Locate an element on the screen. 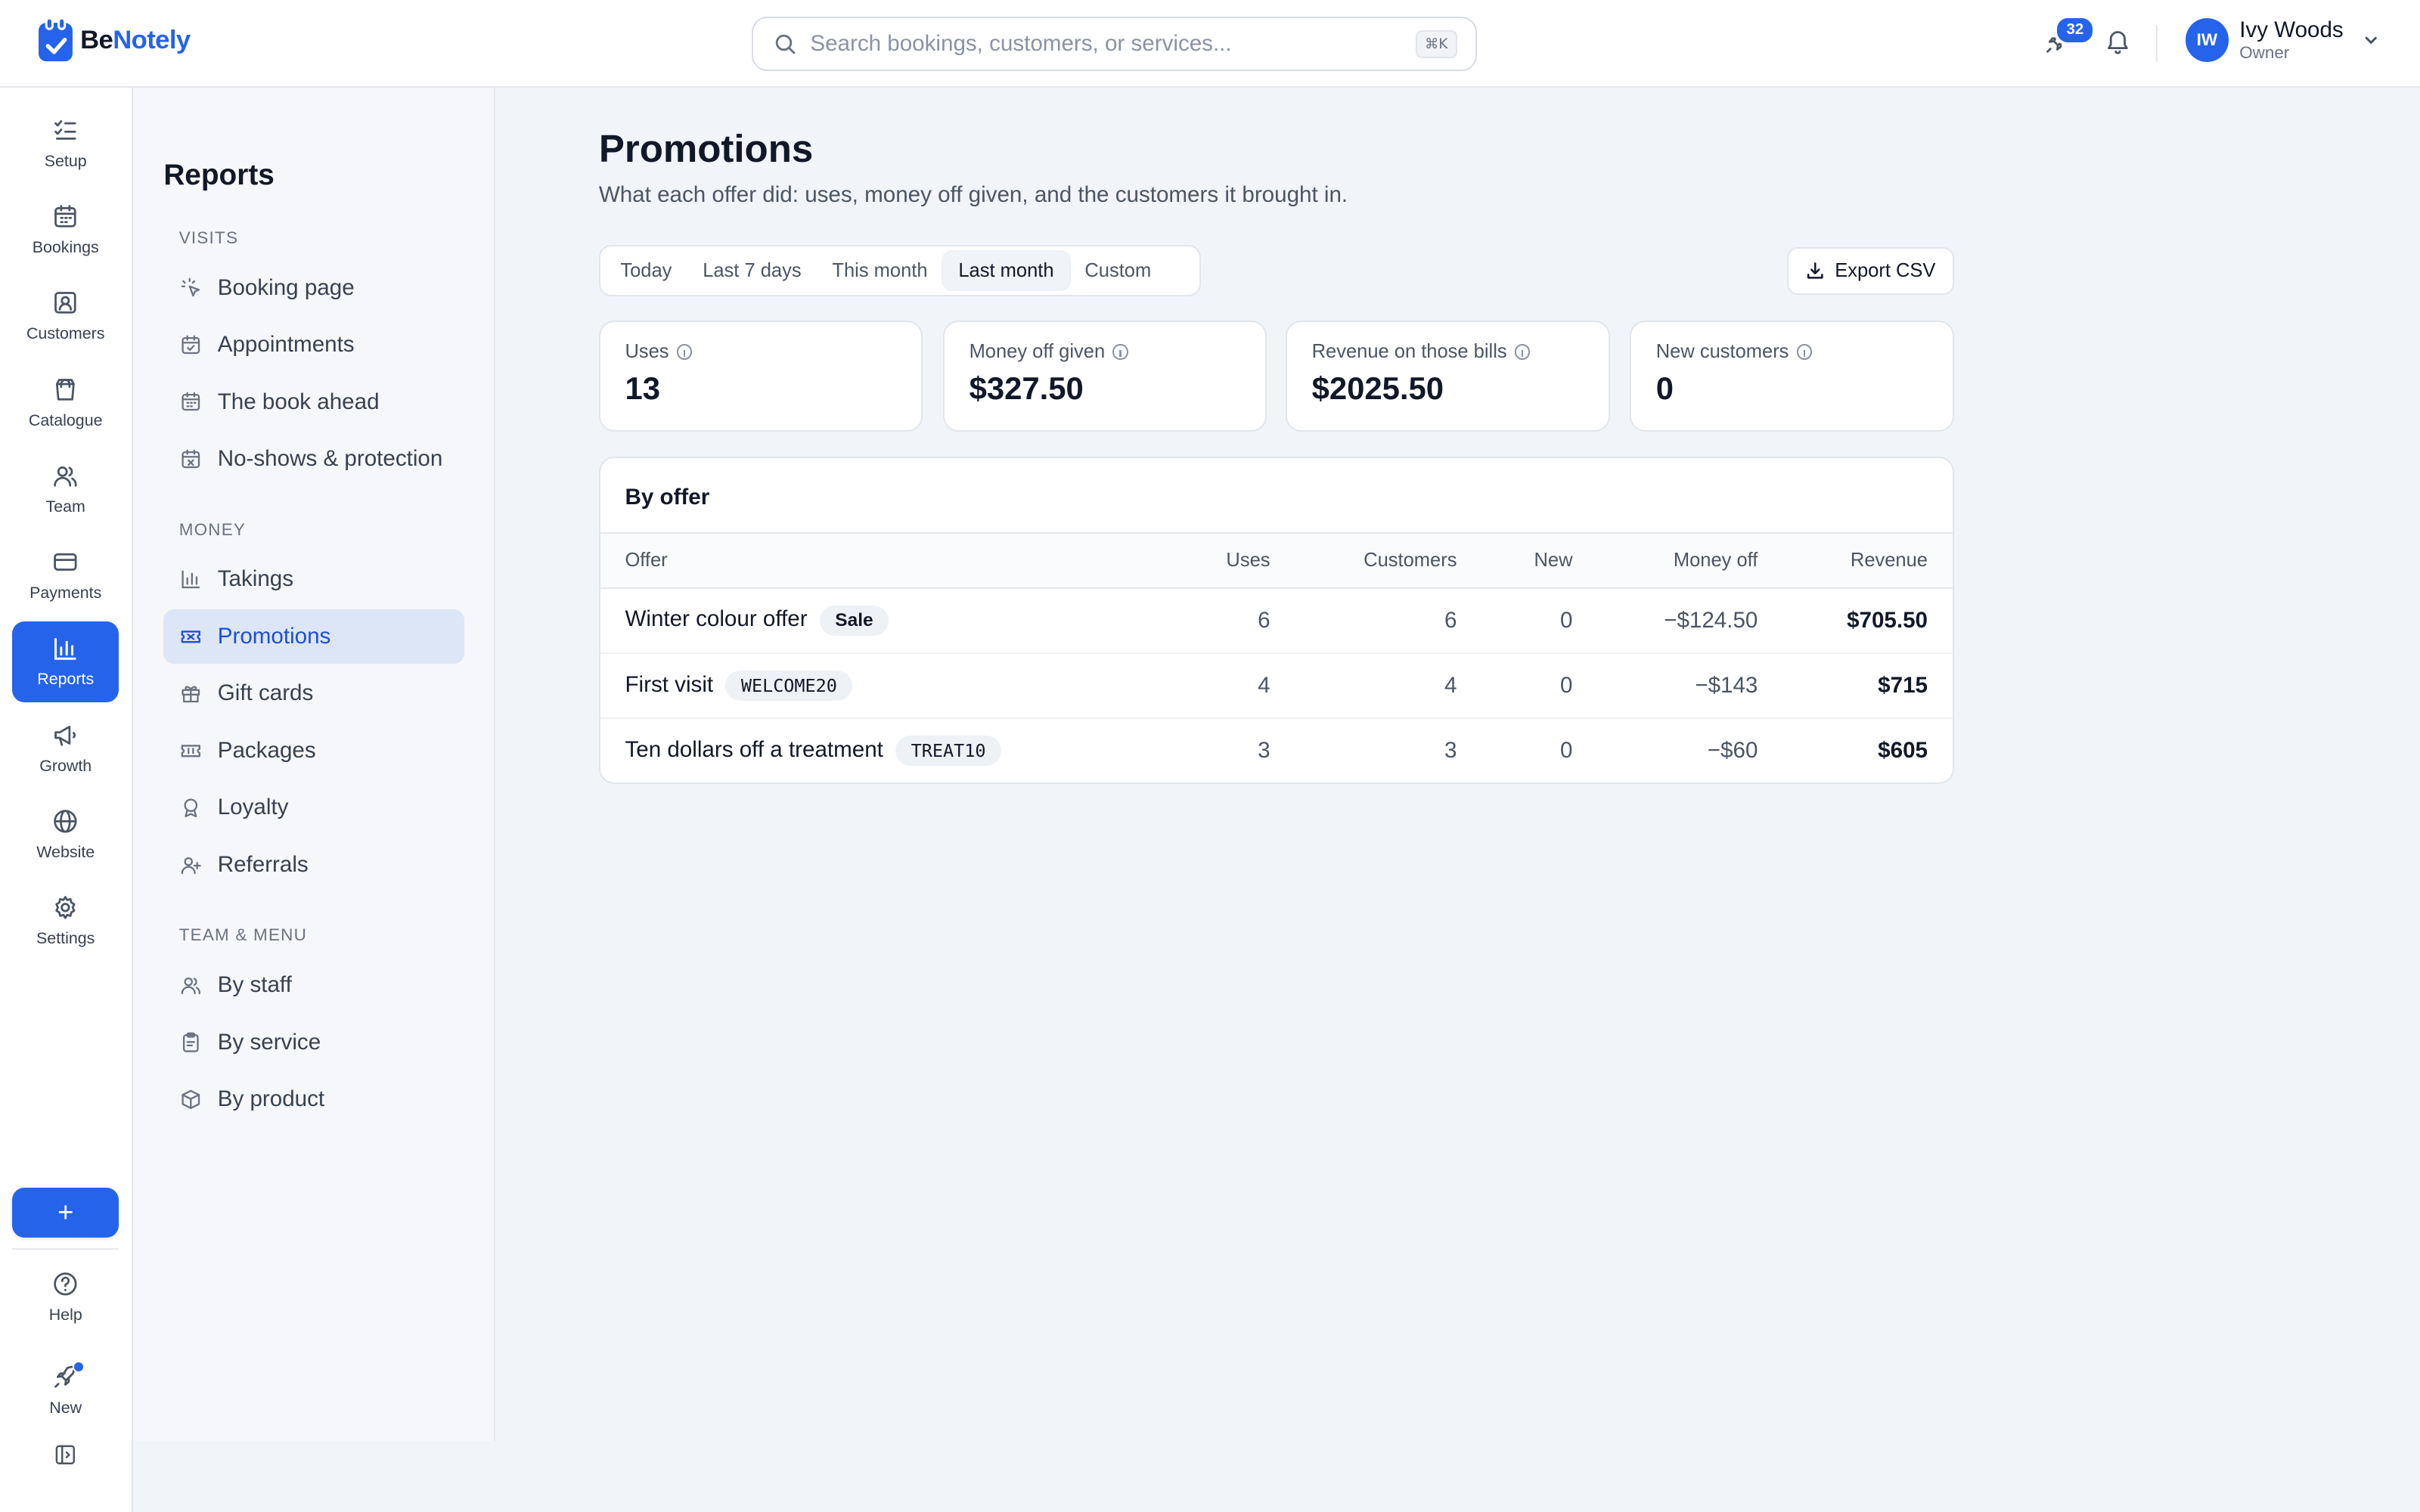  package-box-icon is located at coordinates (191, 1099).